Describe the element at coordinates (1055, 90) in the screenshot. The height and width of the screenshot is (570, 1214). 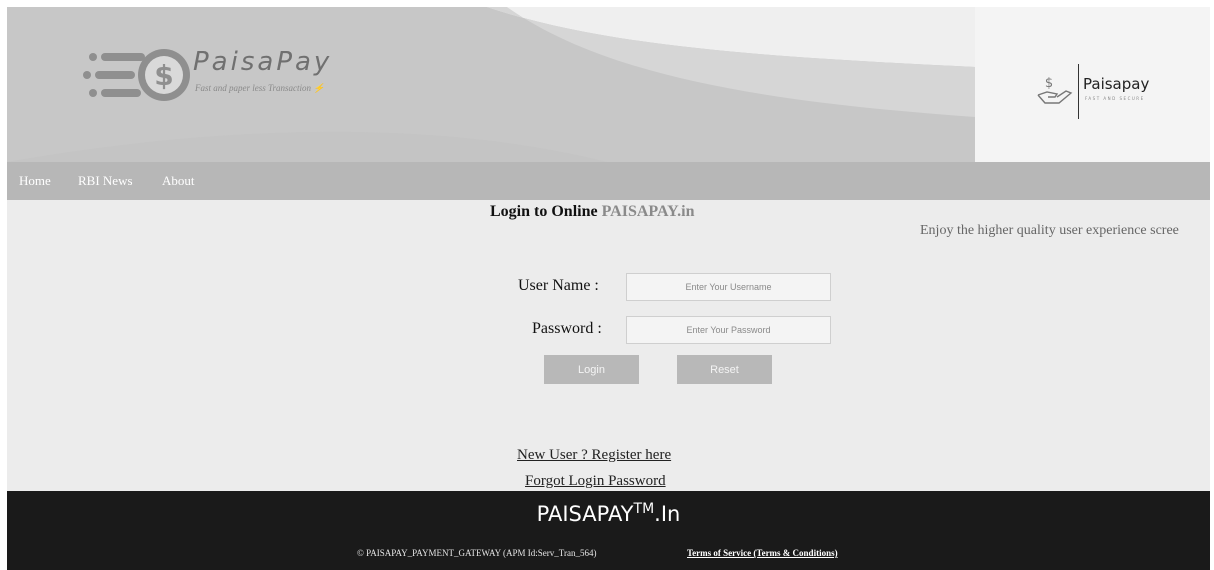
I see `hand-dollar-icon: $` at that location.